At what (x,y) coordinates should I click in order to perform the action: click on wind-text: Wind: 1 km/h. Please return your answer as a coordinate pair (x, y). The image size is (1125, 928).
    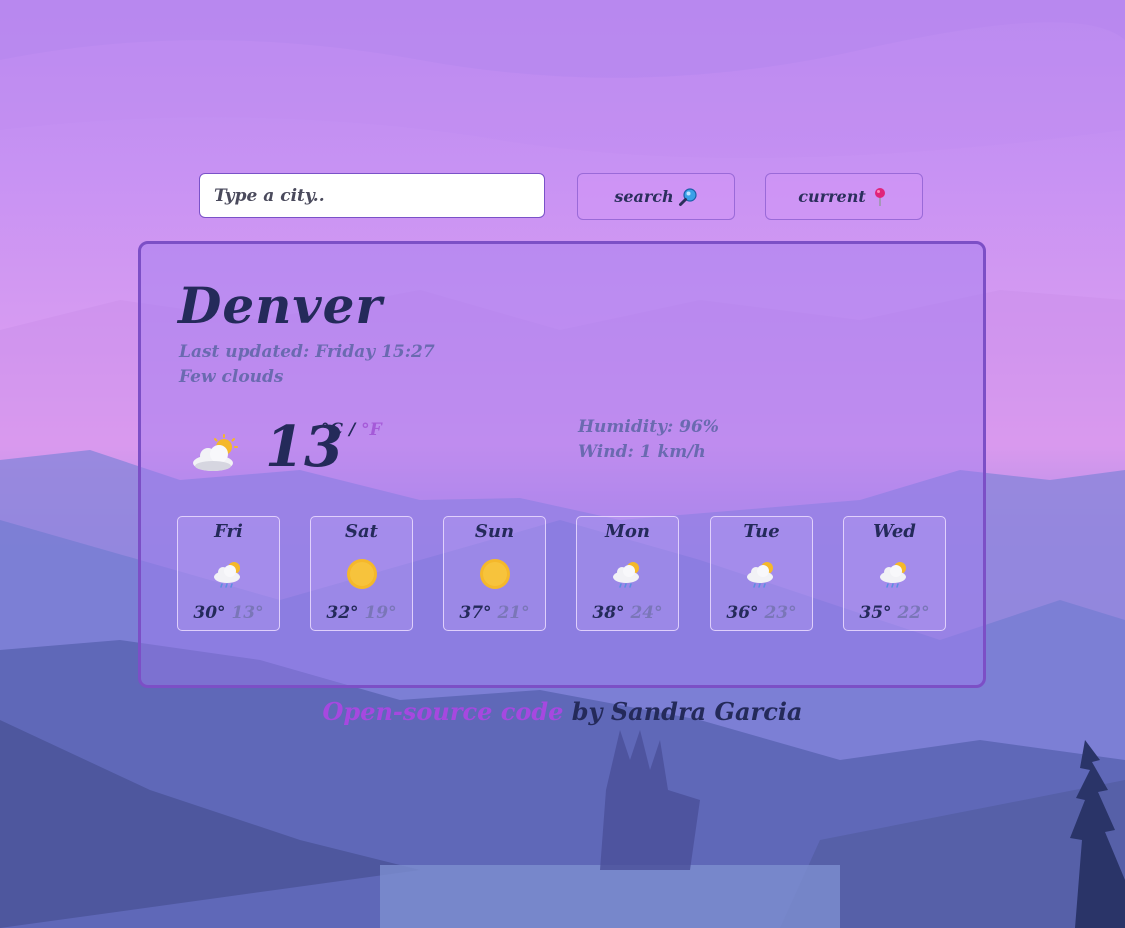
    Looking at the image, I should click on (642, 452).